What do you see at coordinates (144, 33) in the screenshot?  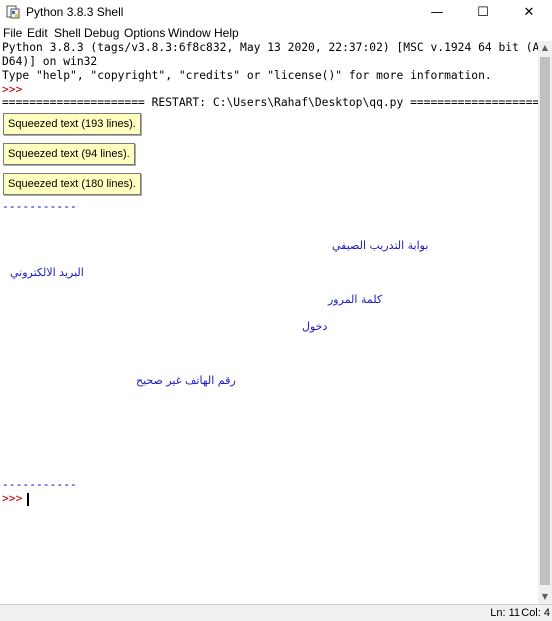 I see `menu-options: Options` at bounding box center [144, 33].